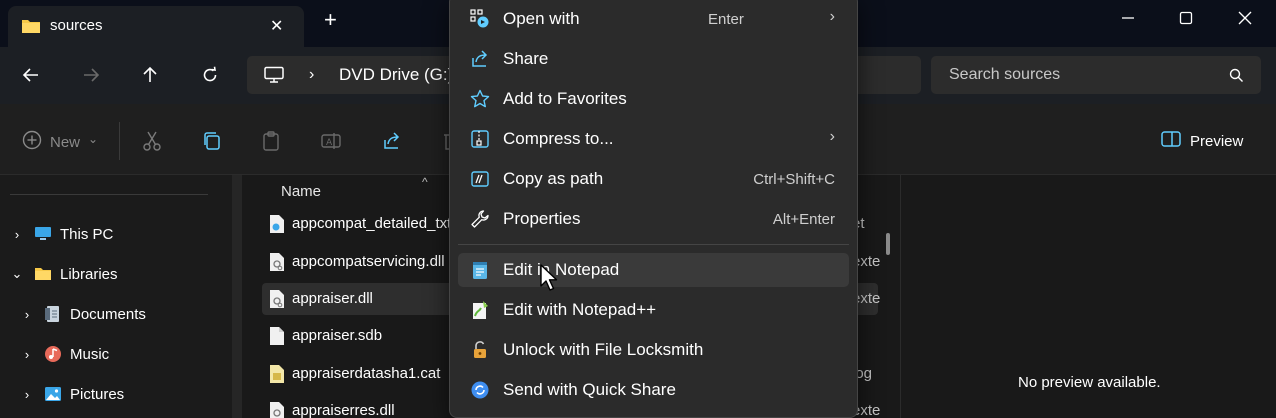  I want to click on preview-button: Preview, so click(1202, 141).